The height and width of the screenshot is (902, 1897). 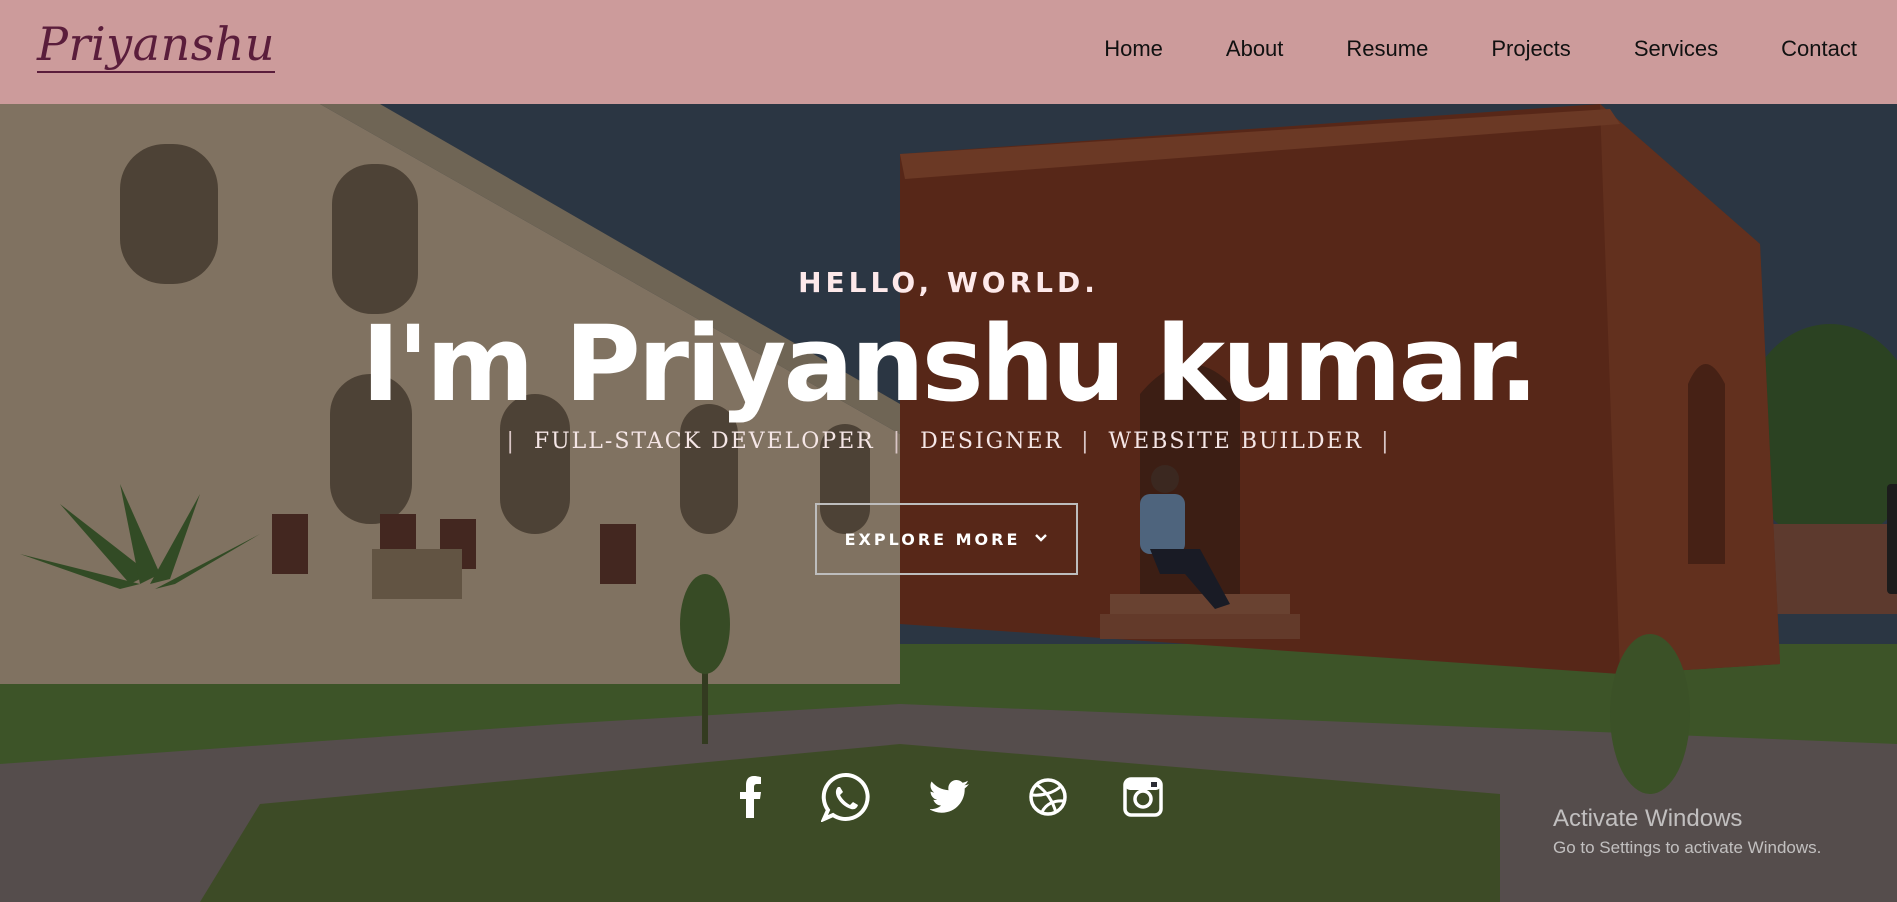 What do you see at coordinates (1648, 818) in the screenshot?
I see `activate-title: Activate Windows` at bounding box center [1648, 818].